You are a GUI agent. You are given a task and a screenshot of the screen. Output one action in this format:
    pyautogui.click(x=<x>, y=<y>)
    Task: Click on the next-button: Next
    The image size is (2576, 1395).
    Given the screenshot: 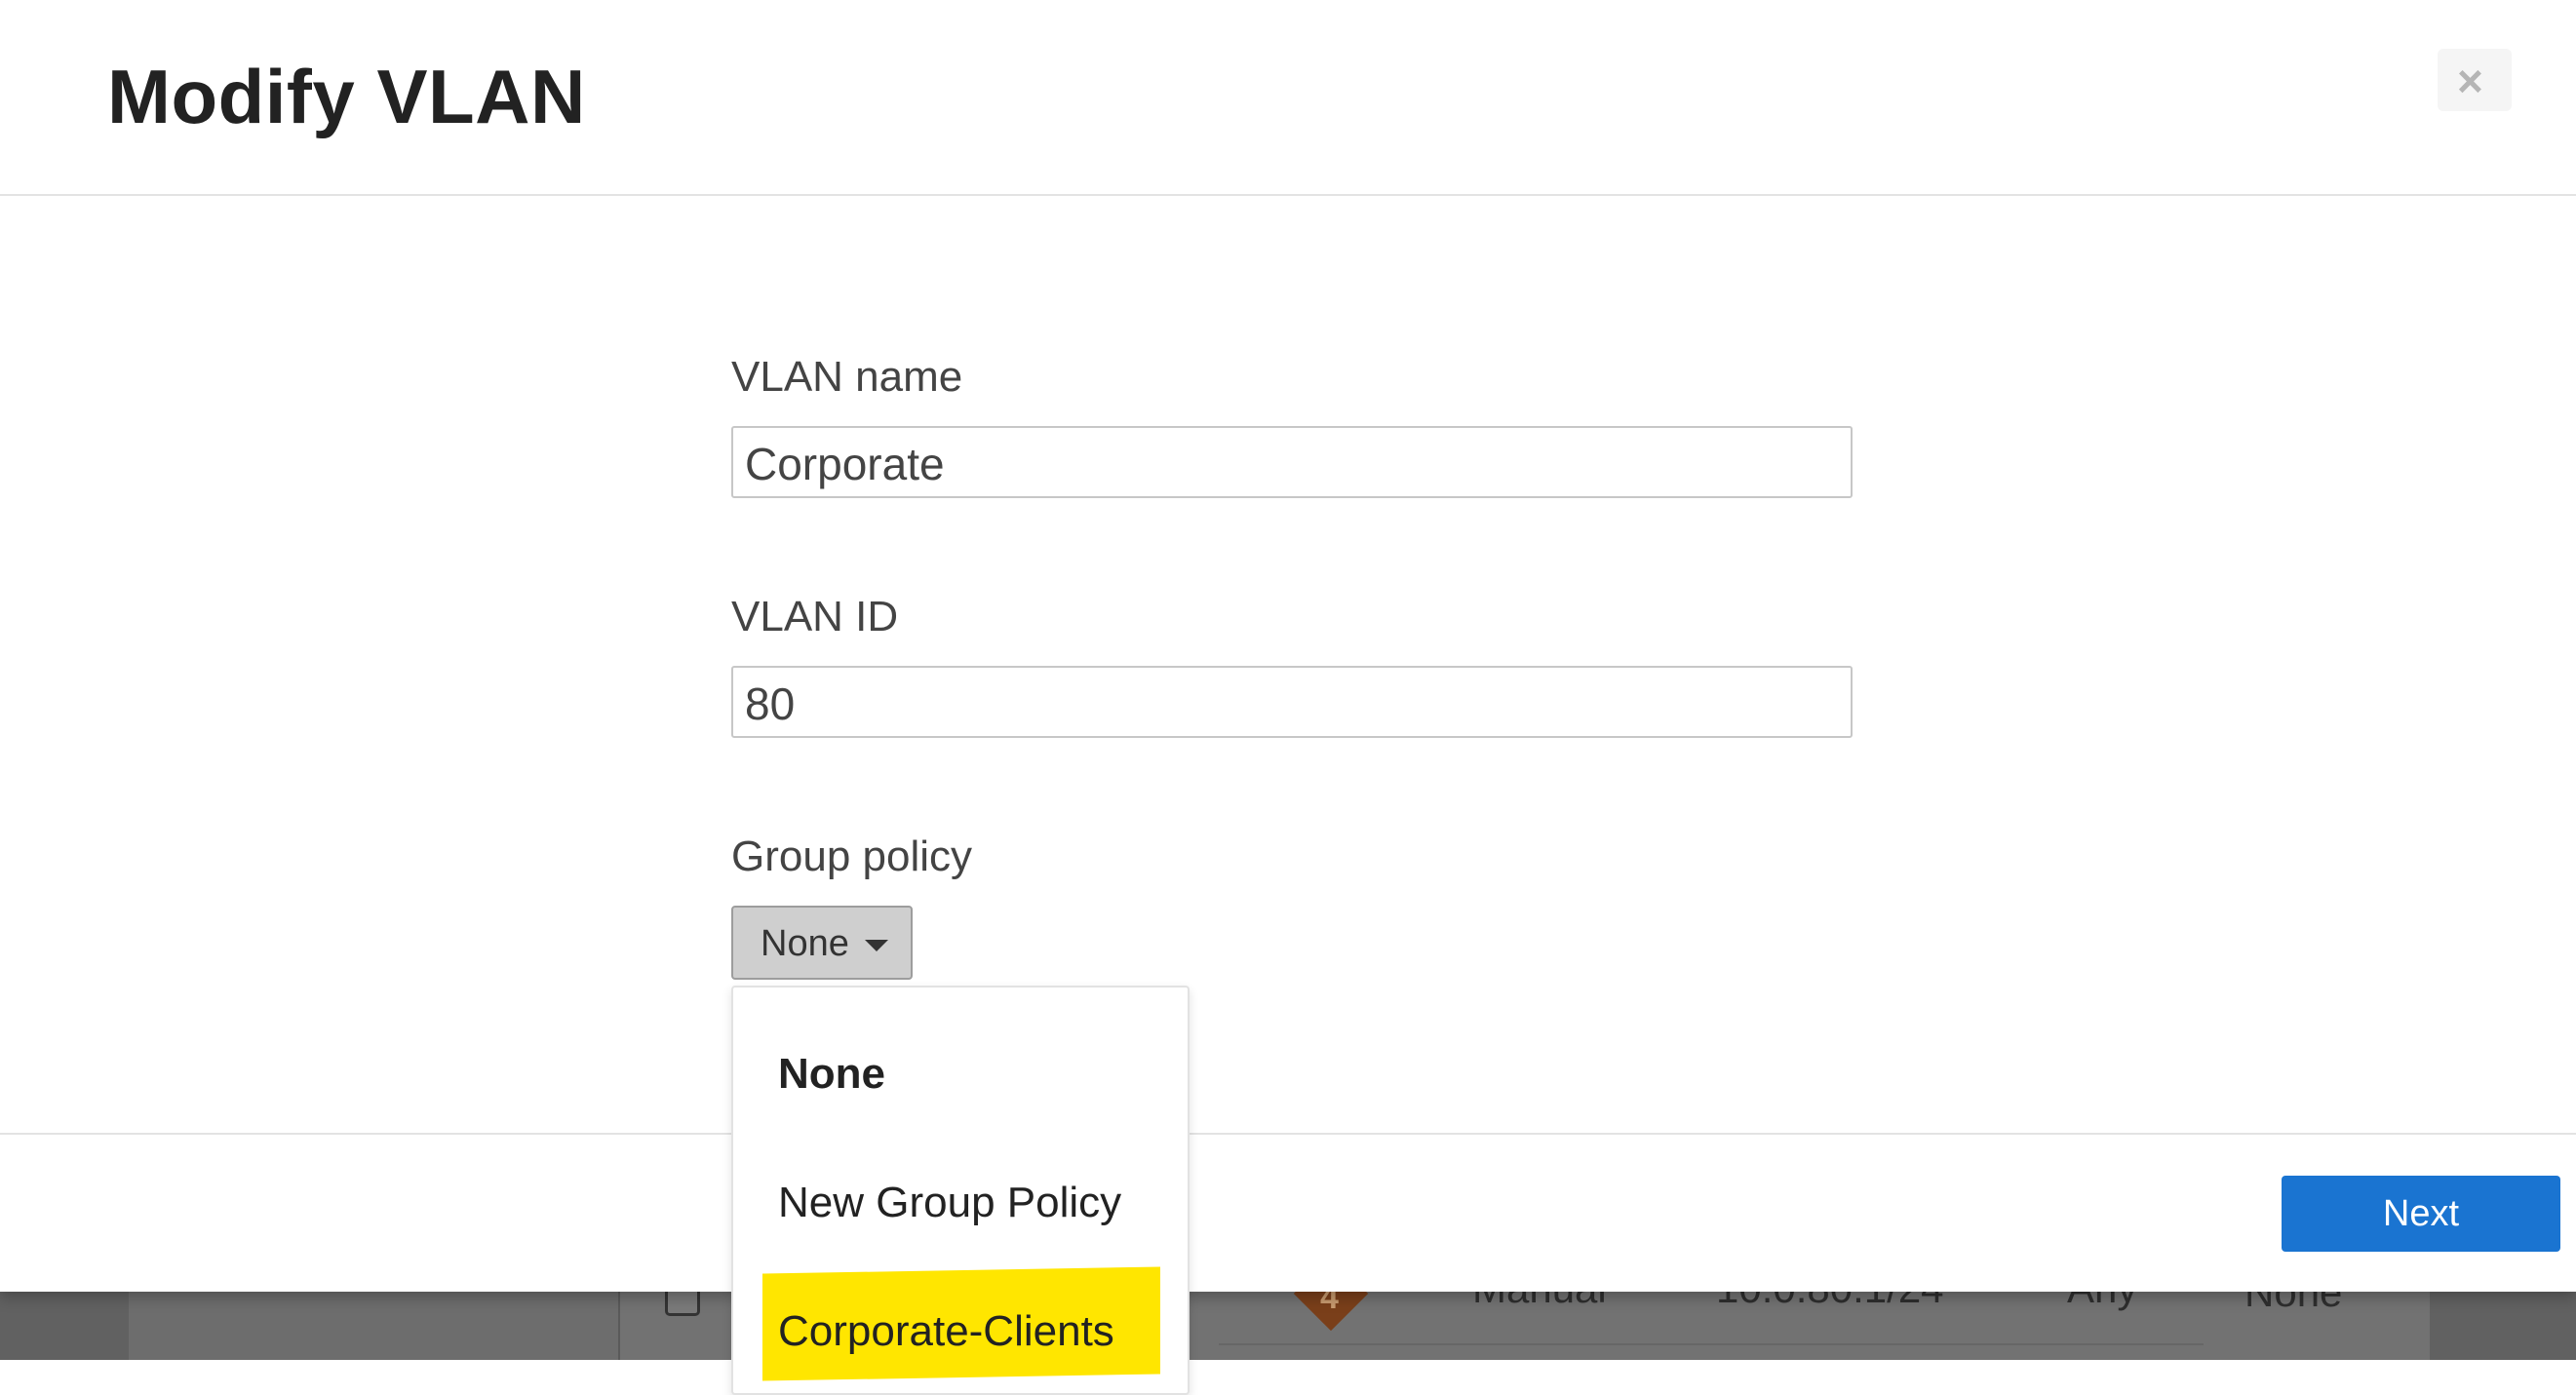 What is the action you would take?
    pyautogui.click(x=2421, y=1214)
    